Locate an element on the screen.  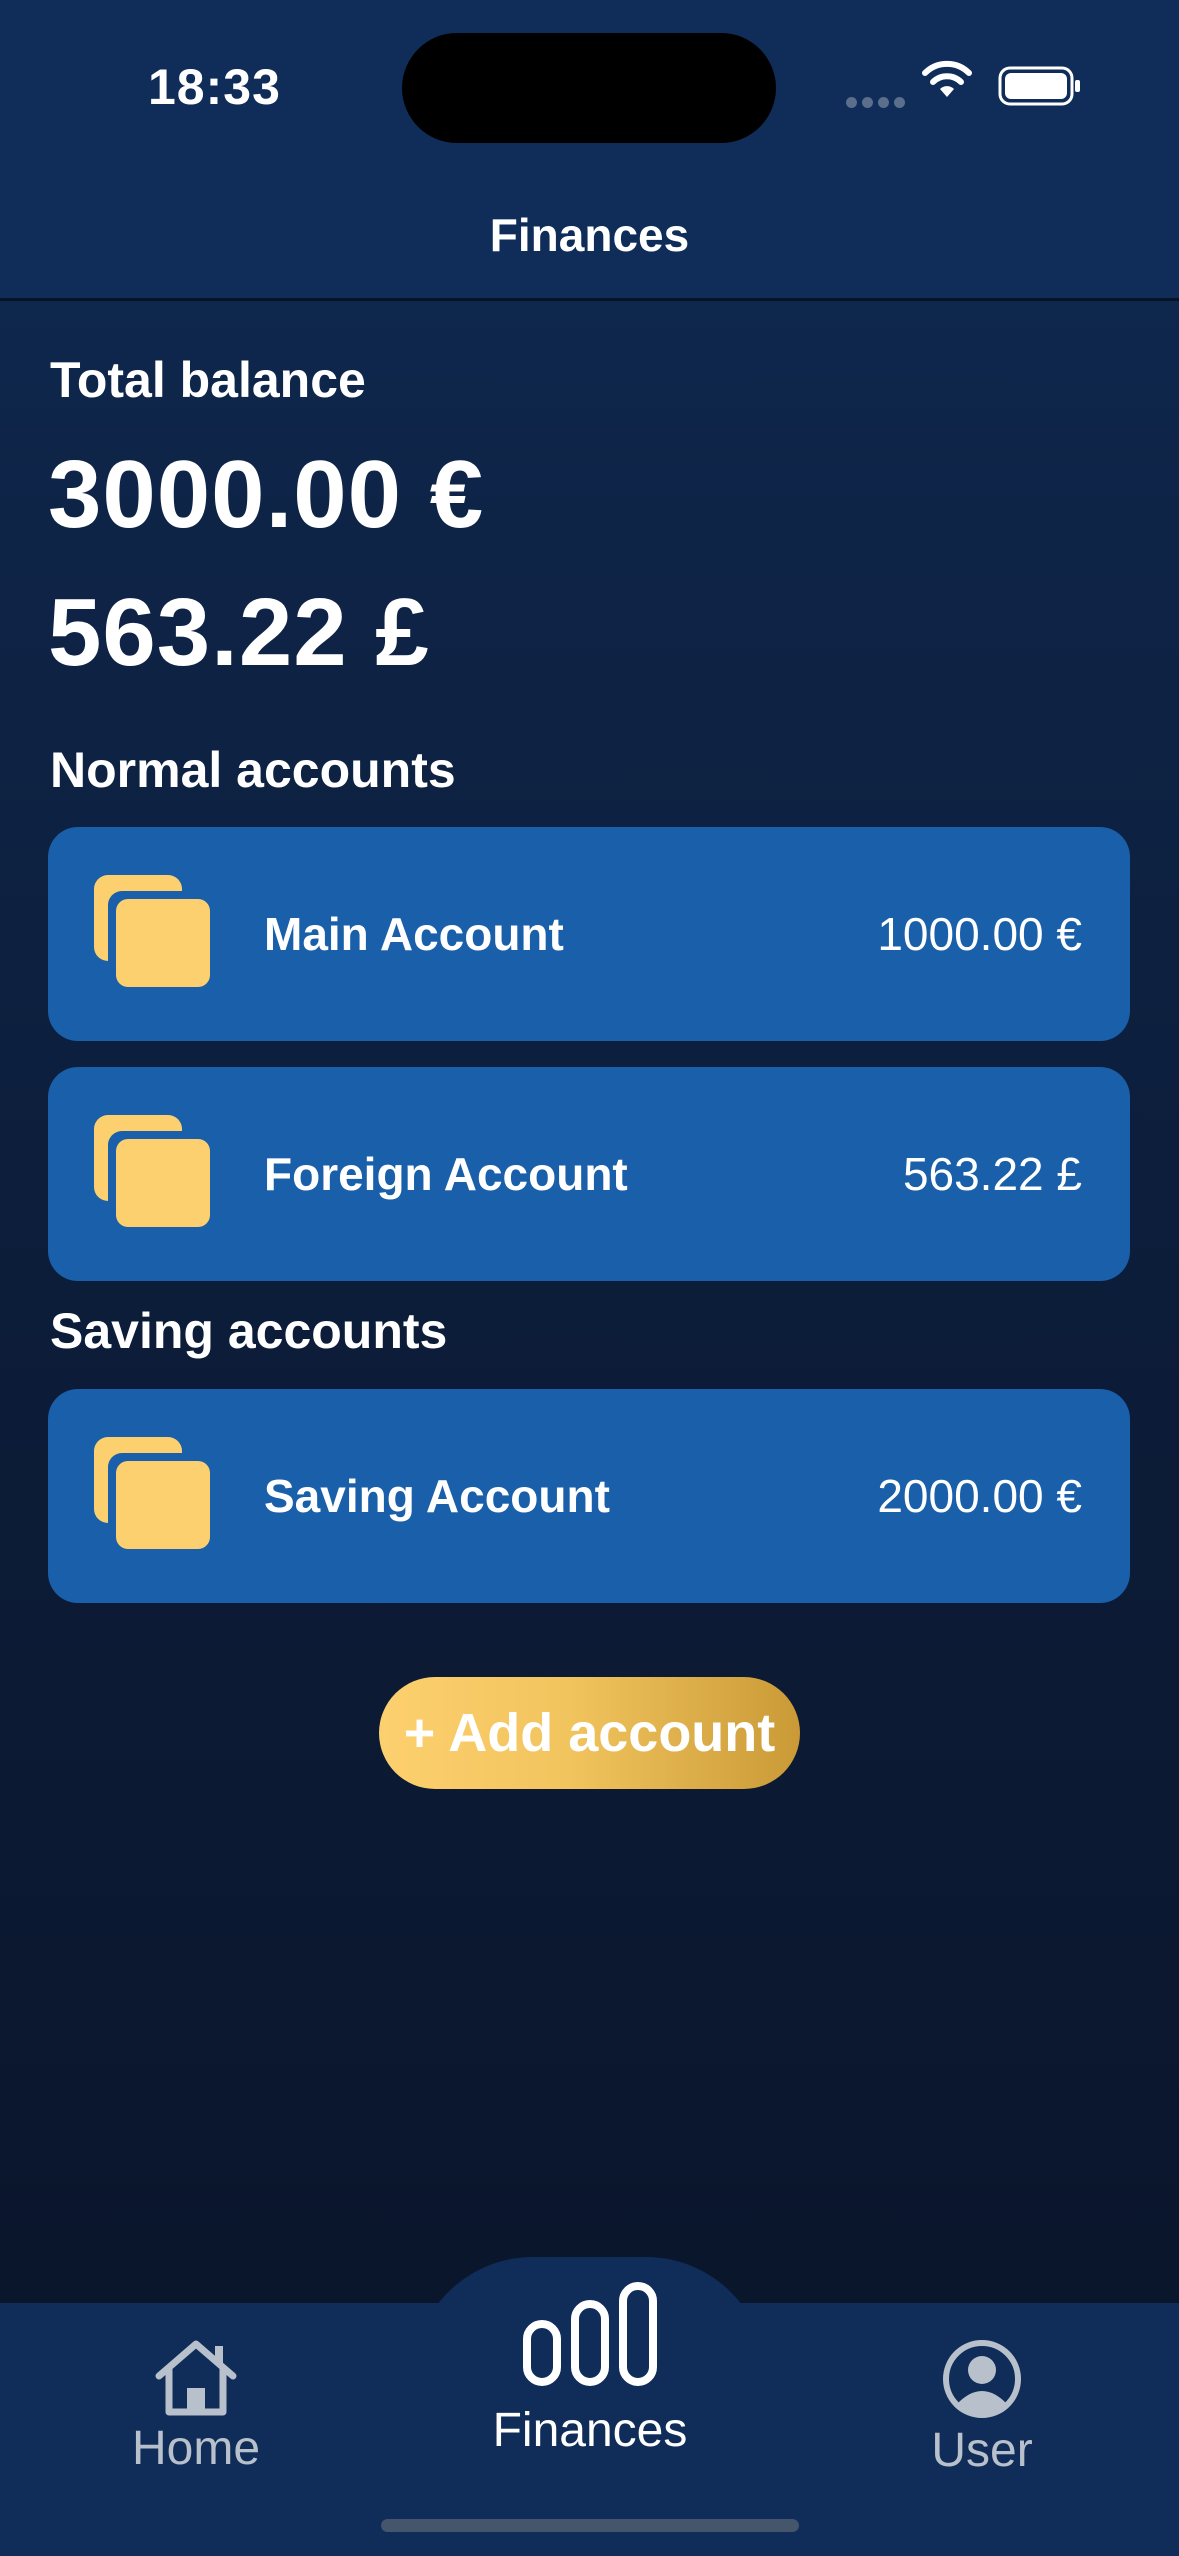
tab-label: User is located at coordinates (982, 2450).